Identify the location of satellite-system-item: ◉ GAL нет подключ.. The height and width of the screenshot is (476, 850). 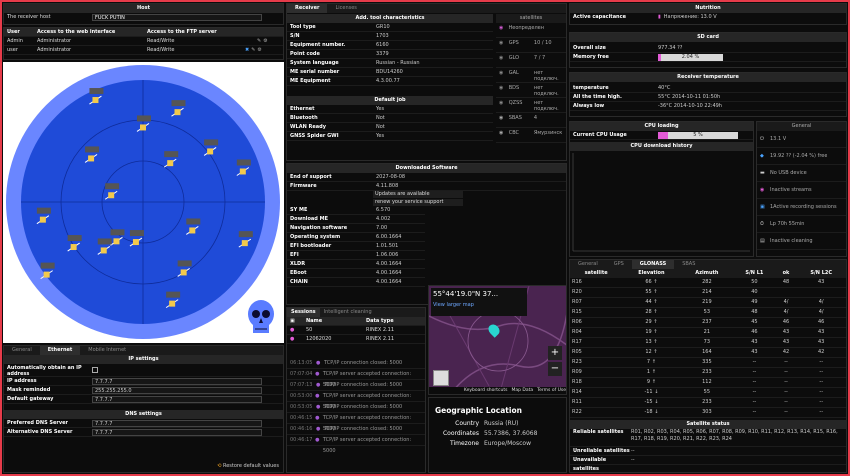
(531, 75).